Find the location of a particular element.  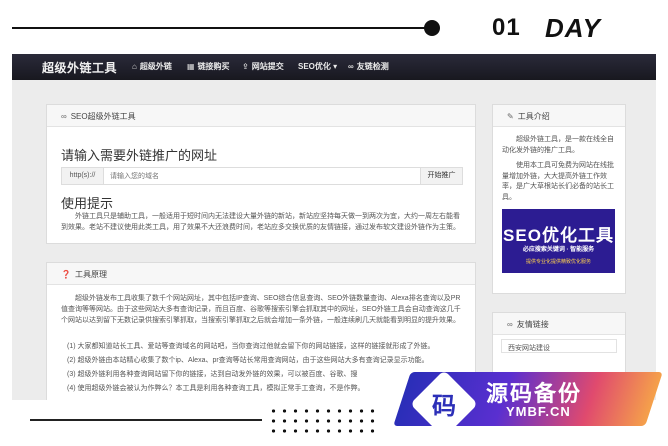

question-icon: ❓ is located at coordinates (66, 274).